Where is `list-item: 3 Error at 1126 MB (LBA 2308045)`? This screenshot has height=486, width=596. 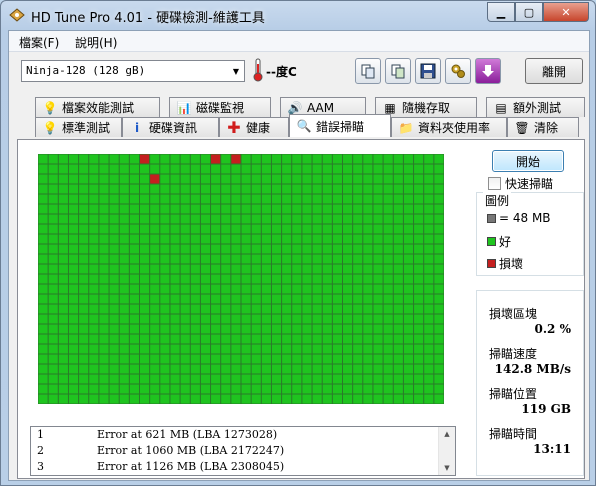
list-item: 3 Error at 1126 MB (LBA 2308045) is located at coordinates (234, 467).